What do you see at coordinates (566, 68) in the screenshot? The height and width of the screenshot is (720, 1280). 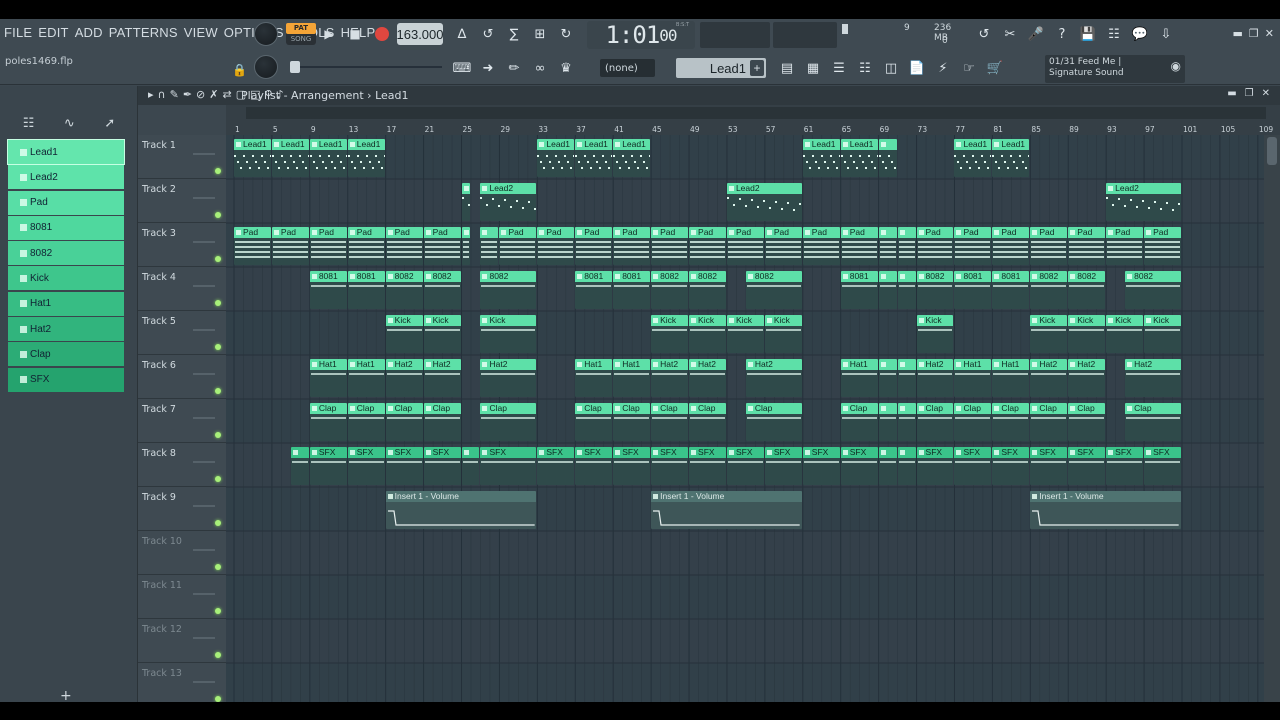 I see `stamp-icon: ♛` at bounding box center [566, 68].